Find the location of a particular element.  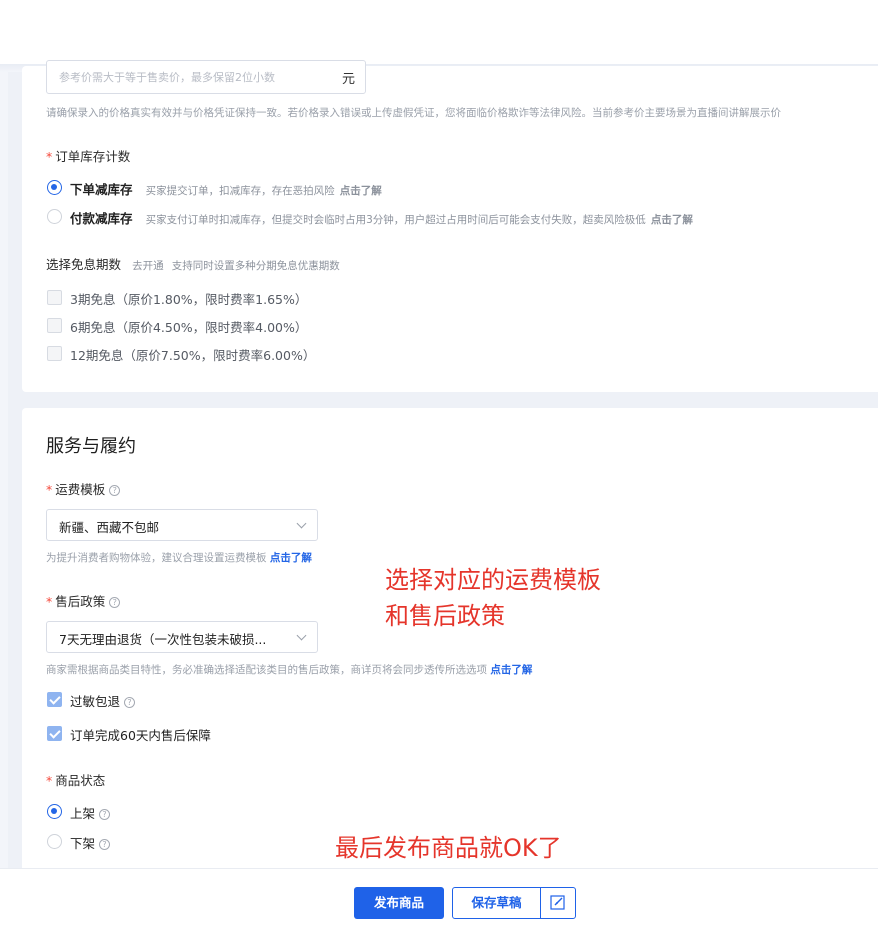

annotation-line1: 选择对应的运费模板 is located at coordinates (493, 580).